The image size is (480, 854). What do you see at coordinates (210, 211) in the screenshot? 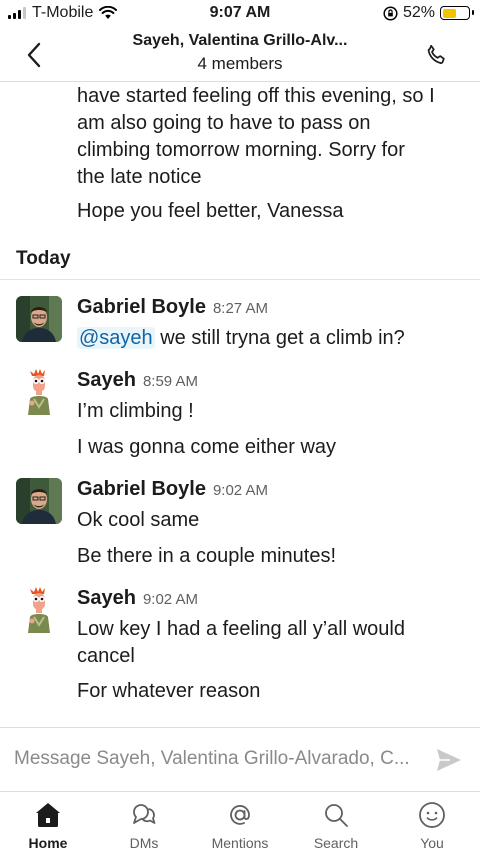
I see `message-text: Hope you feel better, Vanessa` at bounding box center [210, 211].